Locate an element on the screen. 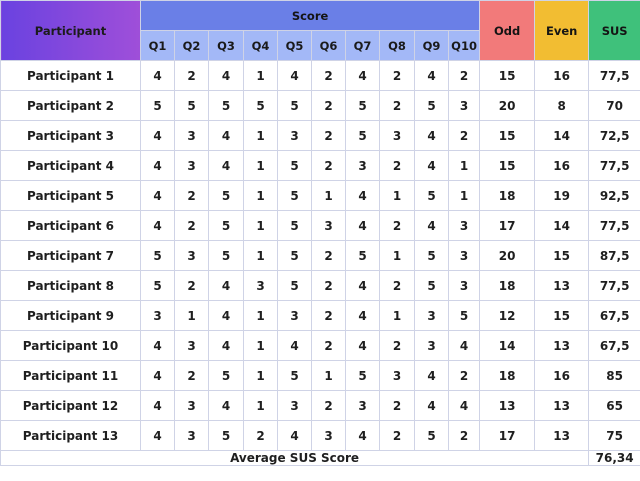 This screenshot has height=481, width=640. participant-name: Participant 4 is located at coordinates (70, 165).